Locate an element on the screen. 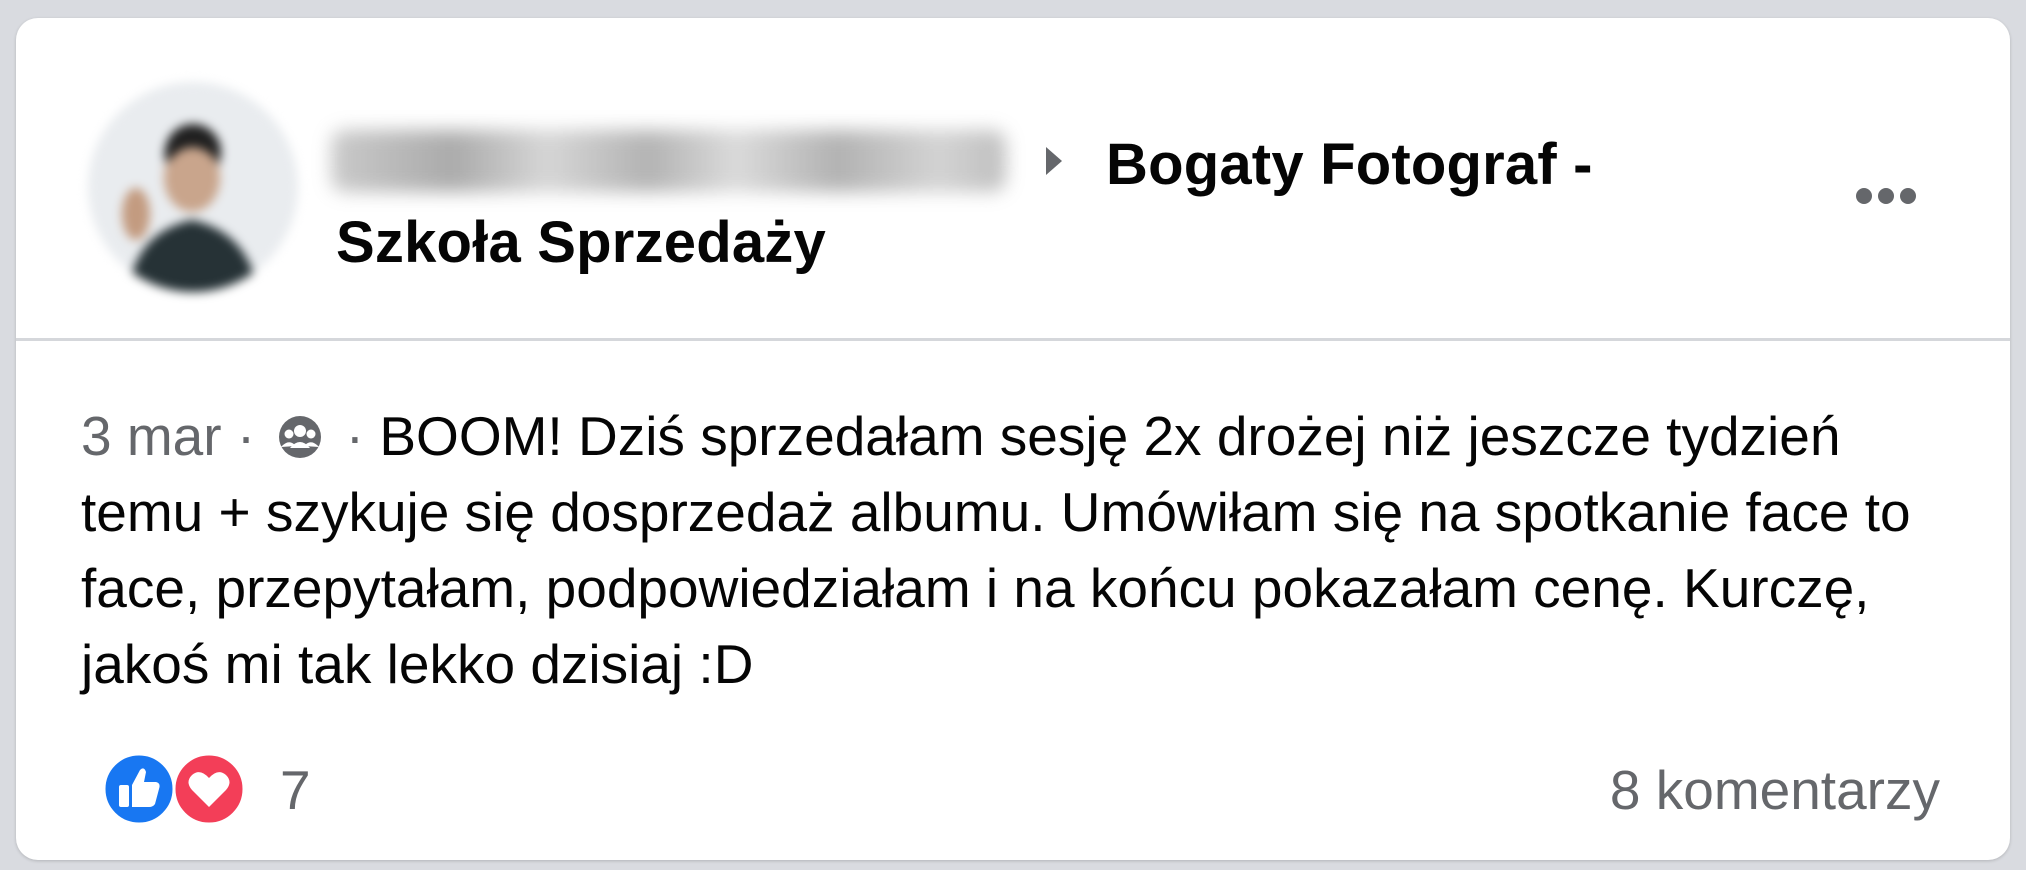  group-icon is located at coordinates (300, 437).